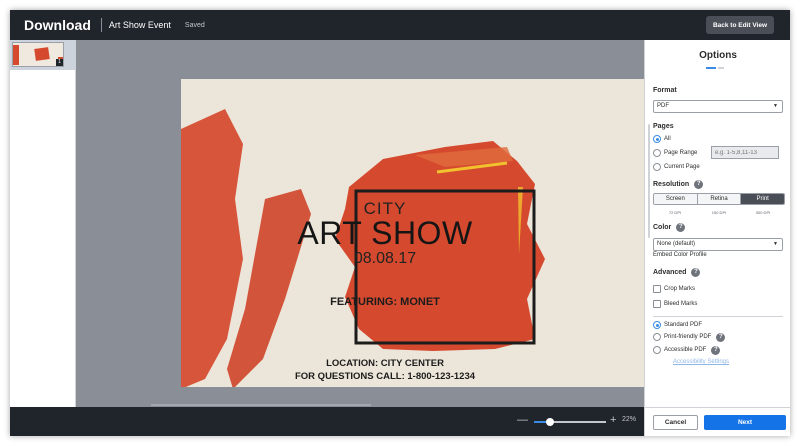 Image resolution: width=800 pixels, height=446 pixels. I want to click on page-thumbnail: 1, so click(38, 54).